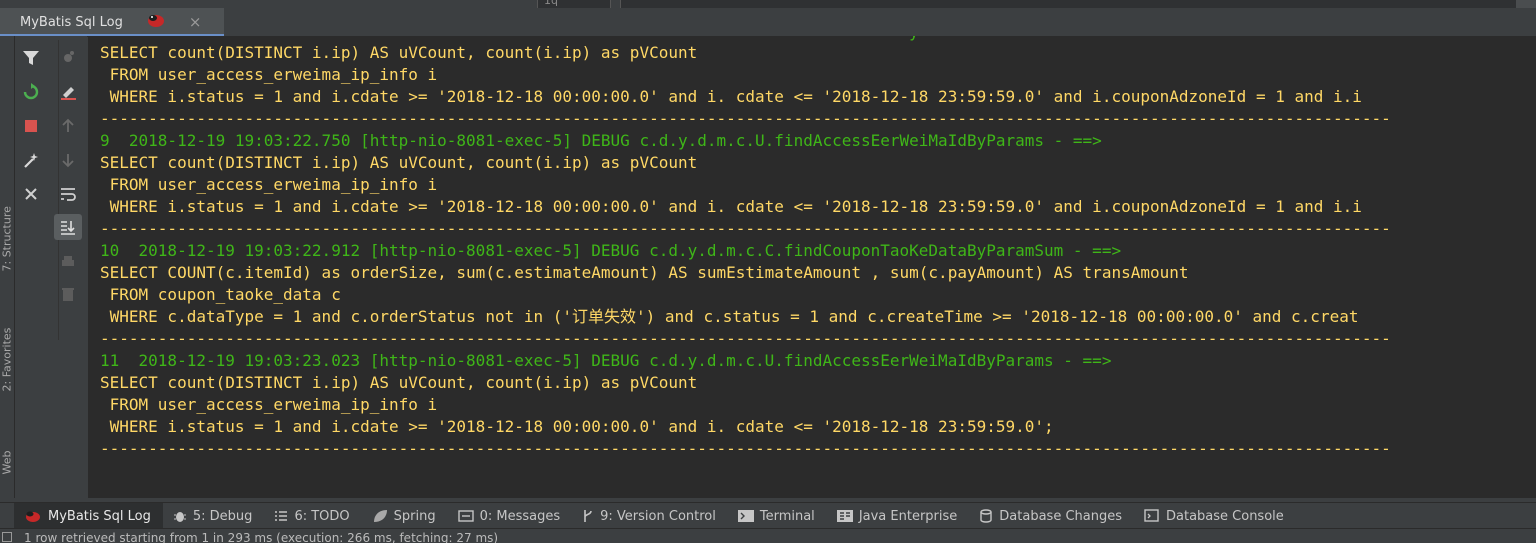  I want to click on left-tool-stripe: 7: Structure 2: Favorites Web, so click(7, 267).